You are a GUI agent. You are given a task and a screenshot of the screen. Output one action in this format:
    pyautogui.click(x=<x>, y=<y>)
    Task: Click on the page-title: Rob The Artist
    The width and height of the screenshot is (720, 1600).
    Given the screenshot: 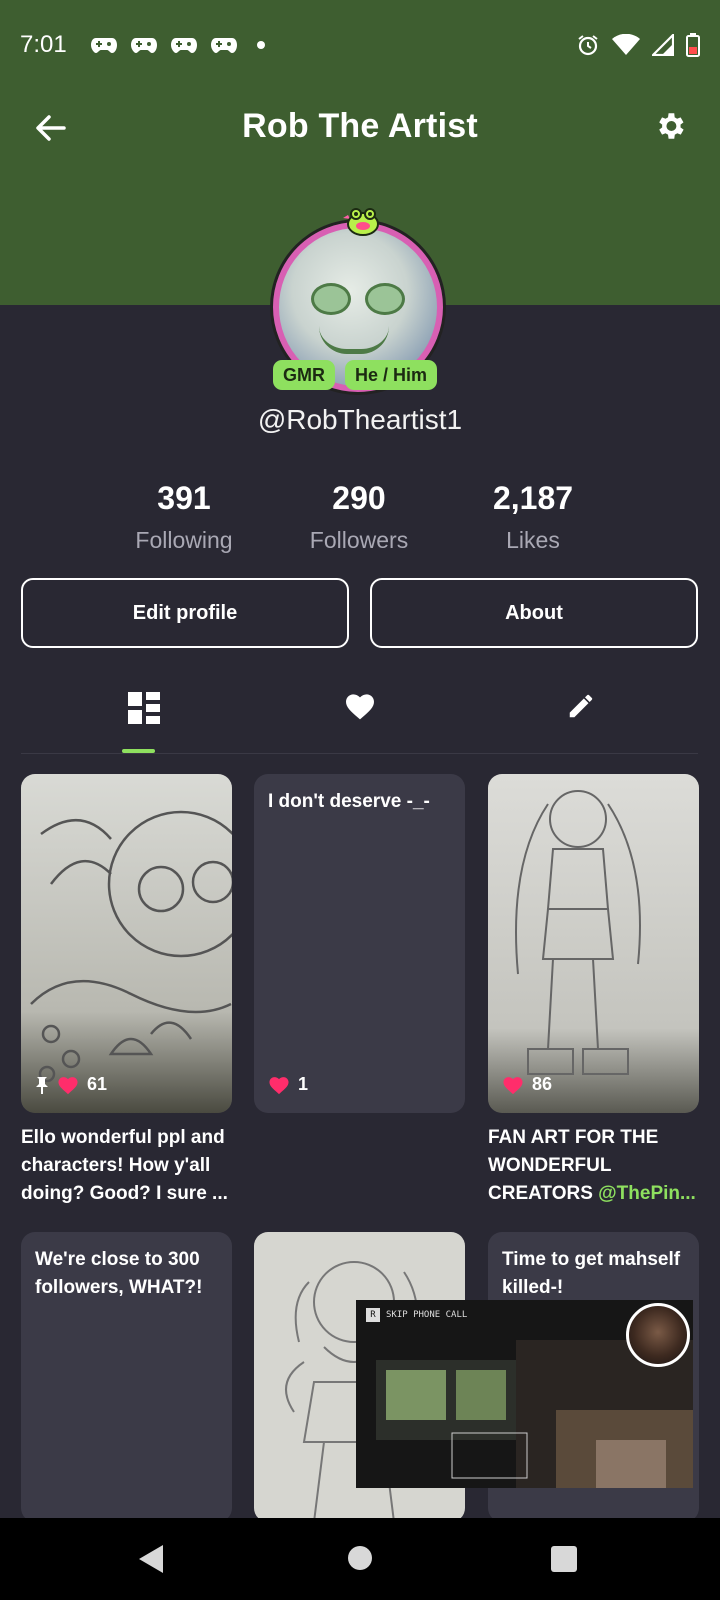 What is the action you would take?
    pyautogui.click(x=360, y=125)
    